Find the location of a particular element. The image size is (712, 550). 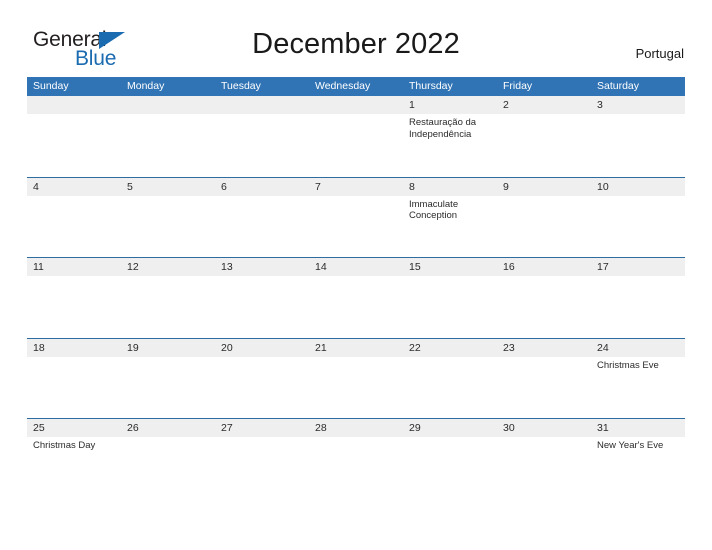

week-cells: 11 12 13 14 15 16 17 is located at coordinates (356, 298).